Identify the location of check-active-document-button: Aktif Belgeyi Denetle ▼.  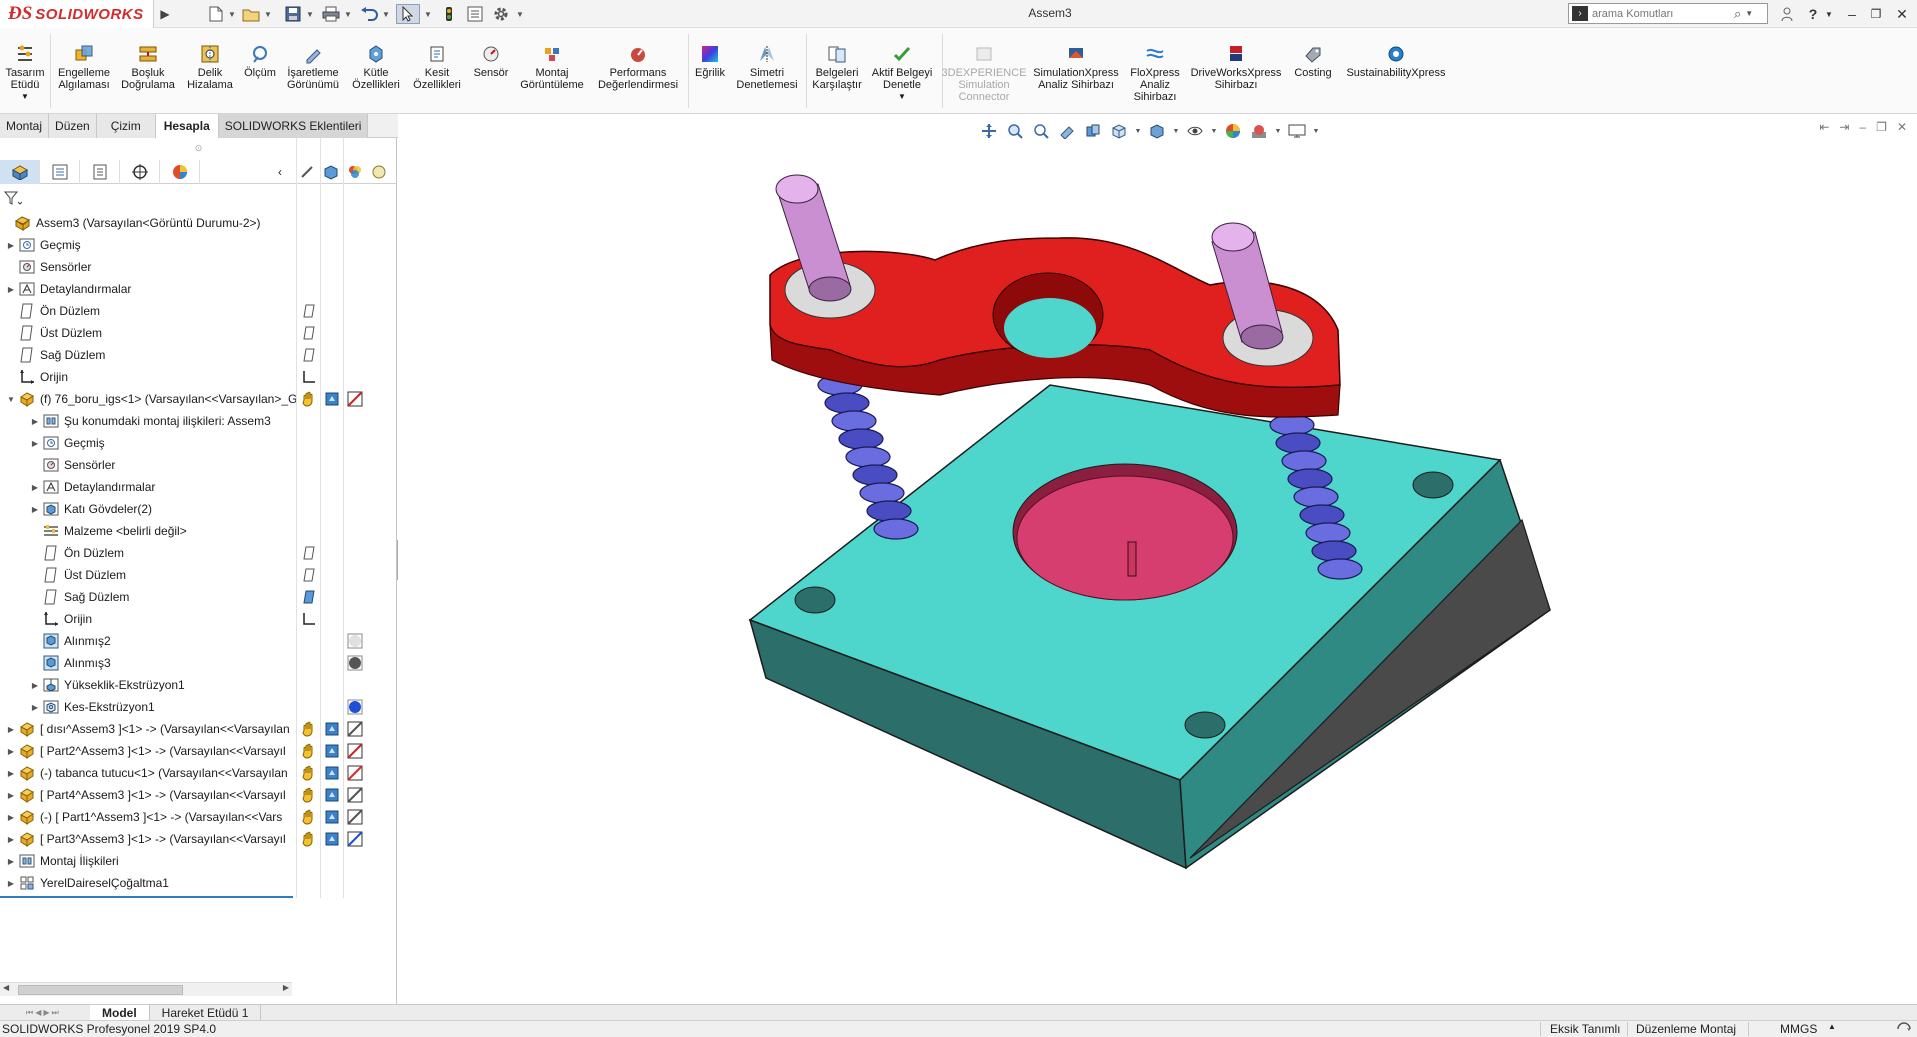
(902, 73).